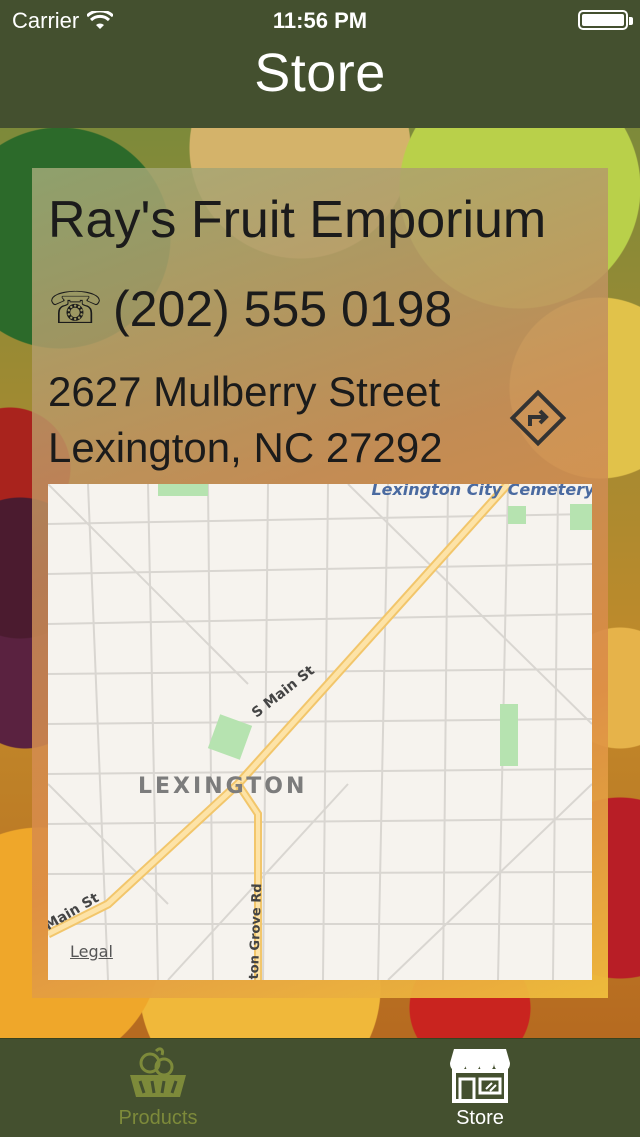 The width and height of the screenshot is (640, 1137). What do you see at coordinates (320, 73) in the screenshot?
I see `page-title: Store` at bounding box center [320, 73].